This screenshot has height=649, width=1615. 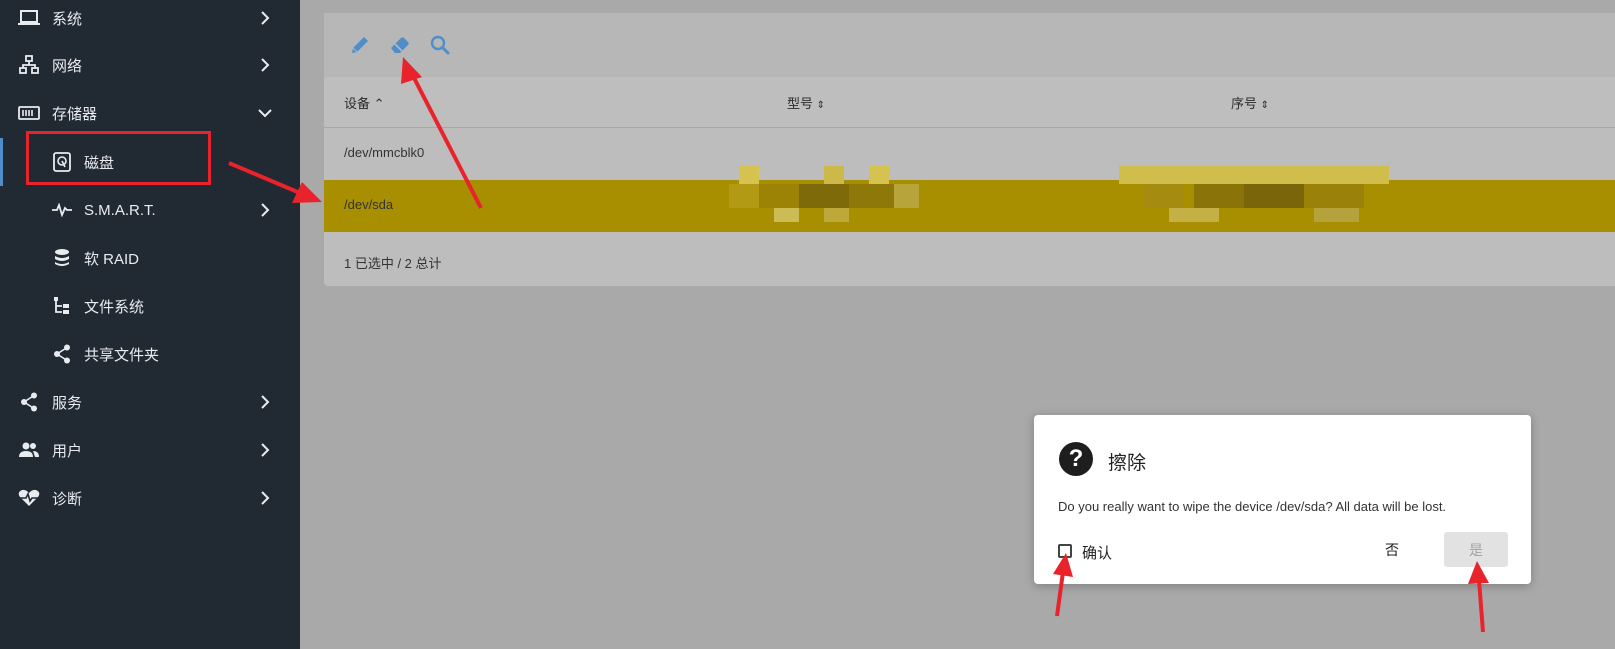 I want to click on sidebar-item-shared-folders: 共享文件夹, so click(x=150, y=354).